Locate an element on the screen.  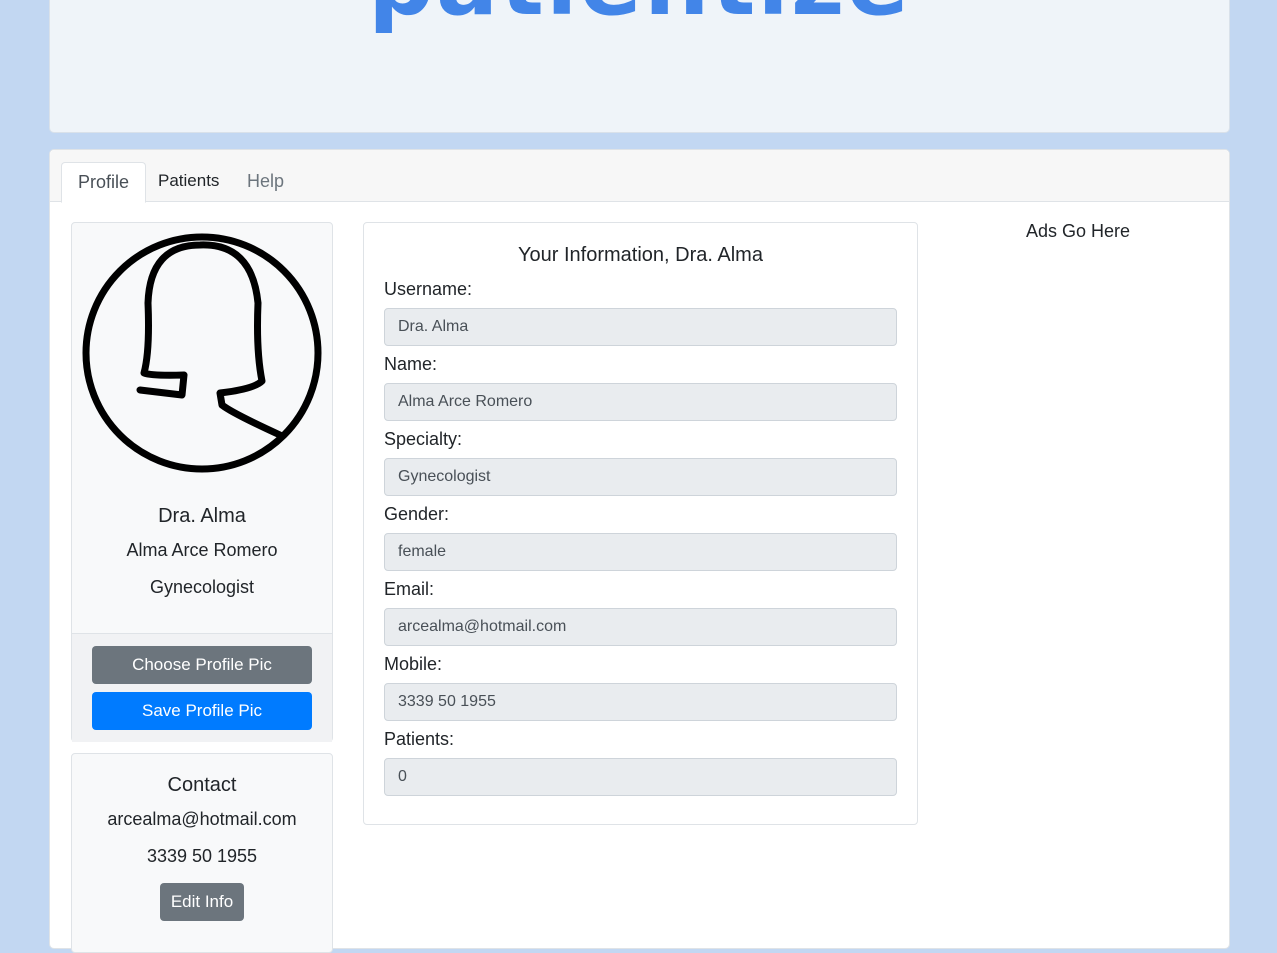
avatar-icon is located at coordinates (202, 353).